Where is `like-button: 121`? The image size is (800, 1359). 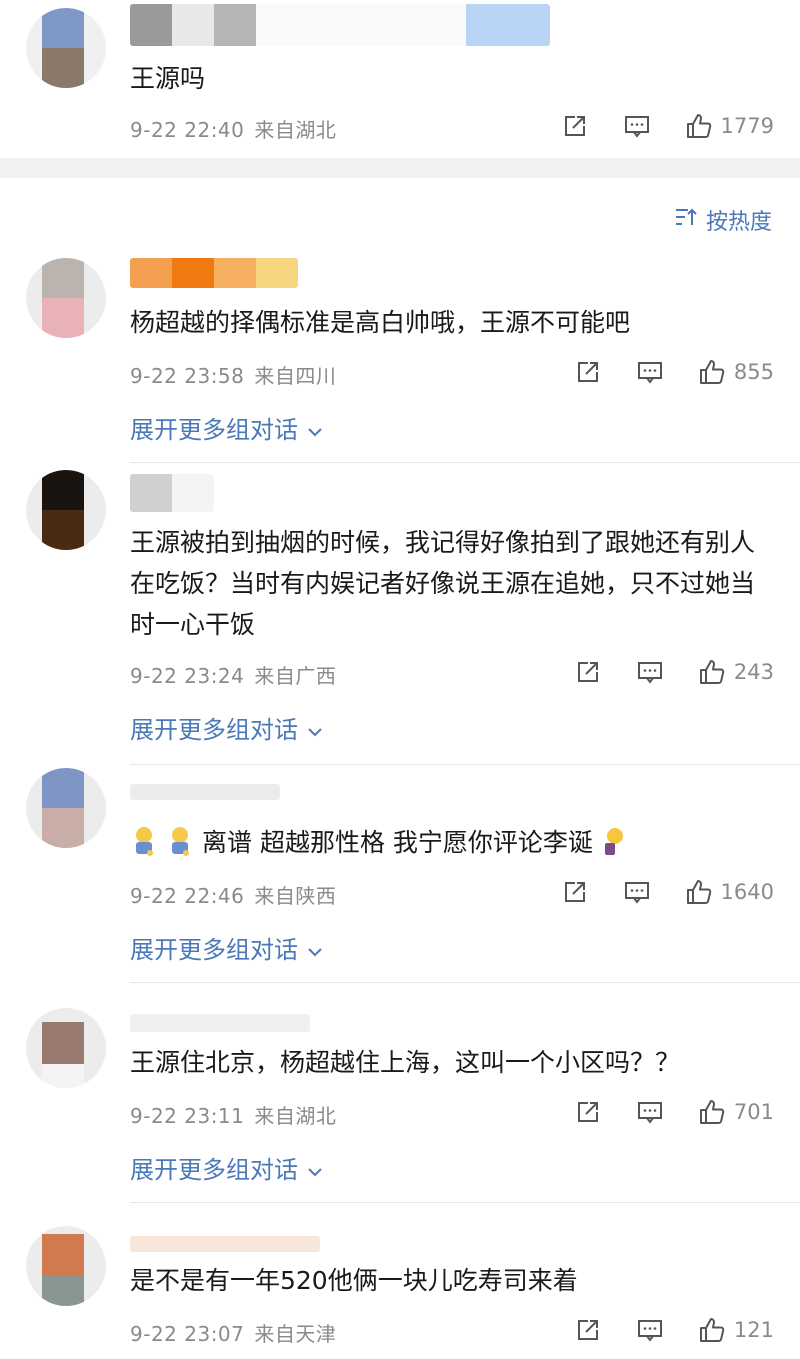
like-button: 121 is located at coordinates (736, 1330).